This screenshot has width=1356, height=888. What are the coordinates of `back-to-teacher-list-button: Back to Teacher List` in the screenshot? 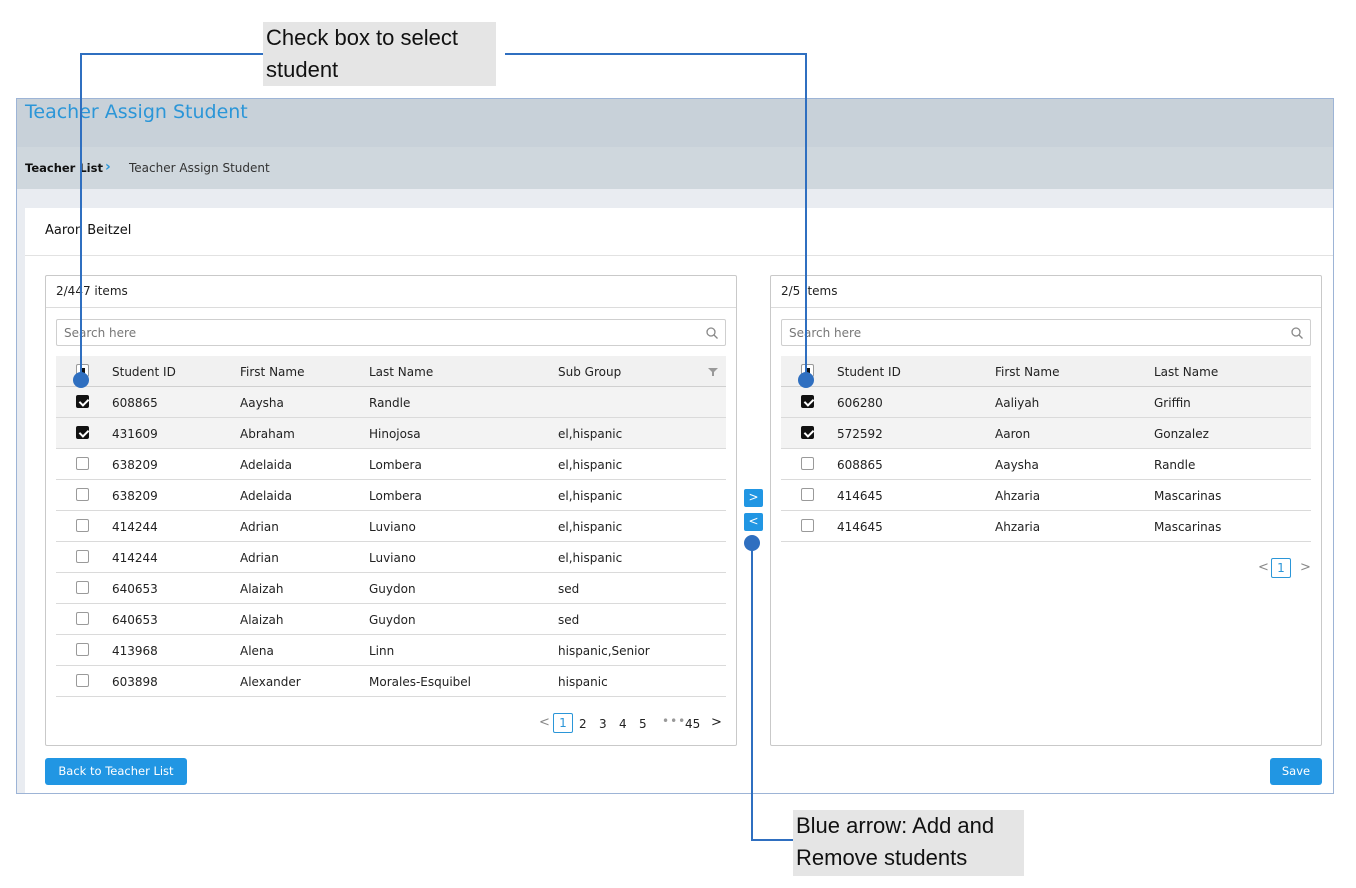 It's located at (116, 771).